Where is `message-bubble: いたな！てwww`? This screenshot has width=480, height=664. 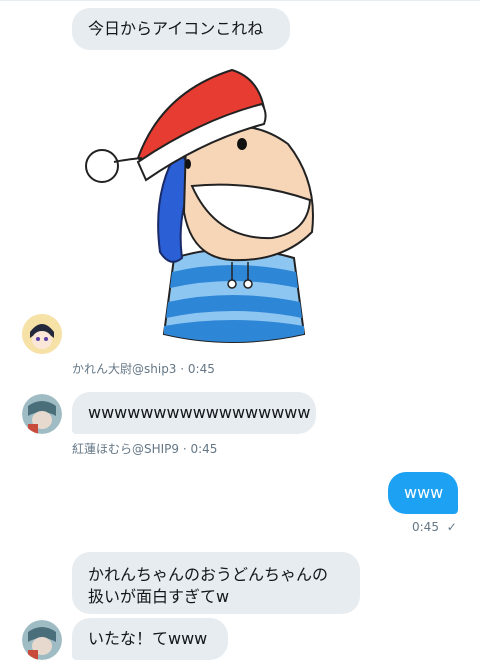
message-bubble: いたな！てwww is located at coordinates (150, 639).